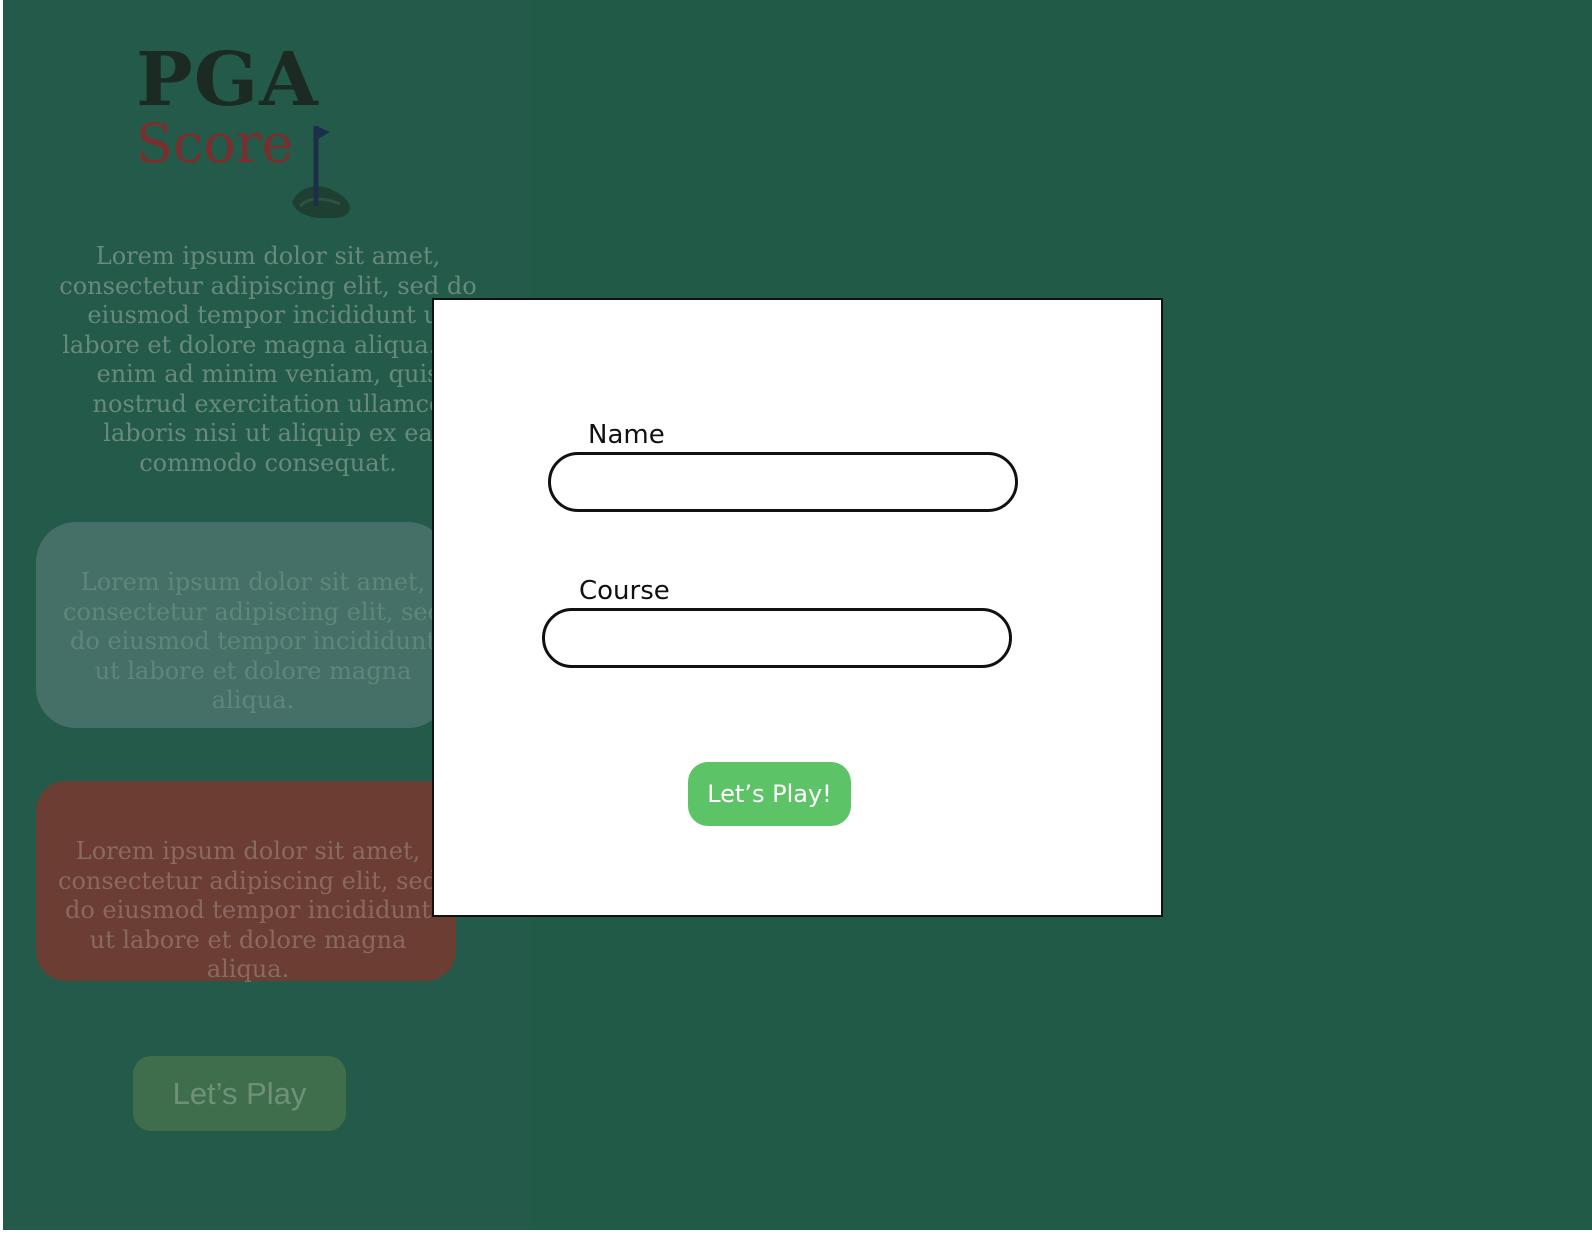 This screenshot has height=1242, width=1592. Describe the element at coordinates (783, 482) in the screenshot. I see `name-input` at that location.